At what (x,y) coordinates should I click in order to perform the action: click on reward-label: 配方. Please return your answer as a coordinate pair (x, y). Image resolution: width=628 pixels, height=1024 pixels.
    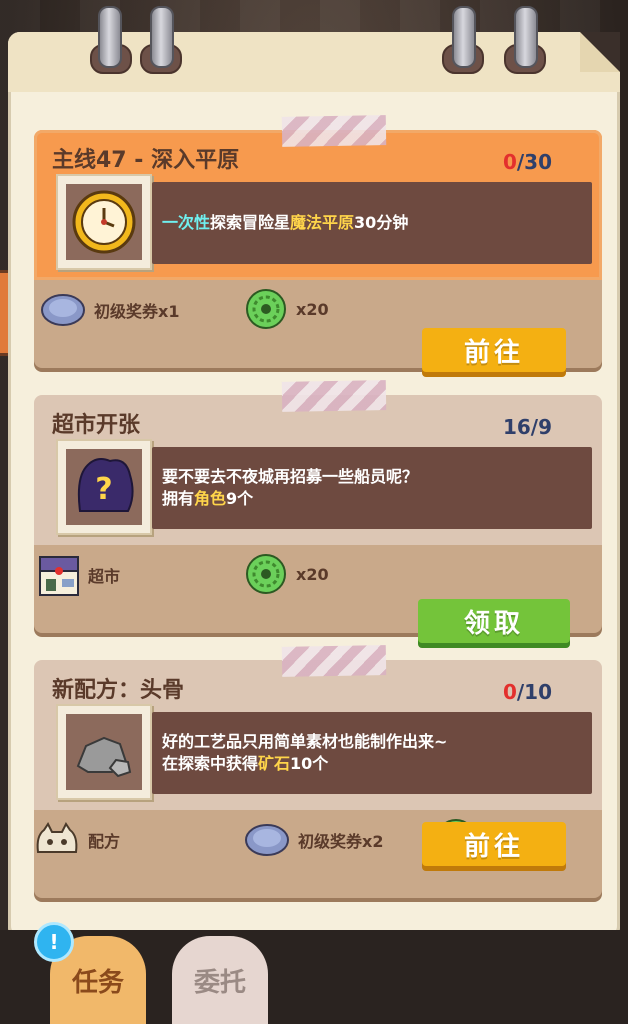
    Looking at the image, I should click on (104, 841).